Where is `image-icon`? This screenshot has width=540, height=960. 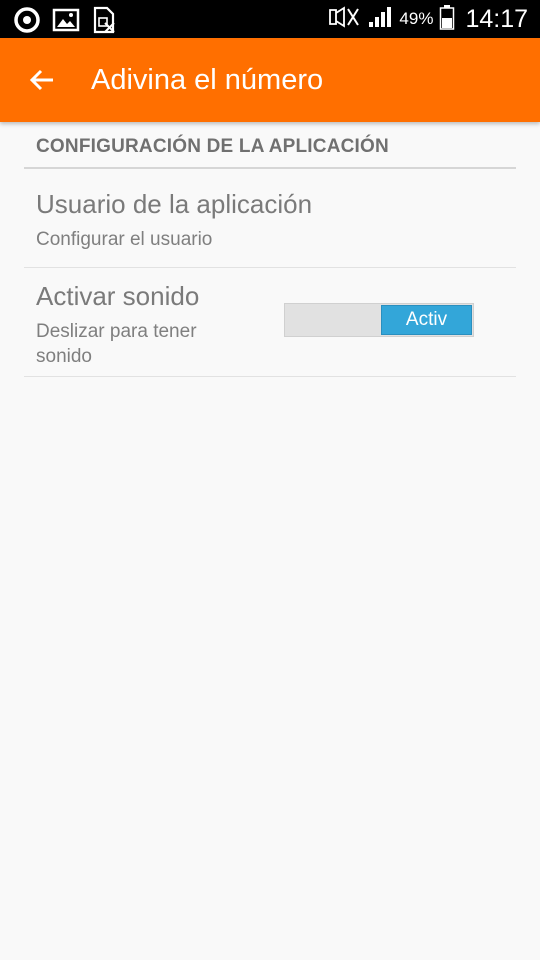 image-icon is located at coordinates (66, 22).